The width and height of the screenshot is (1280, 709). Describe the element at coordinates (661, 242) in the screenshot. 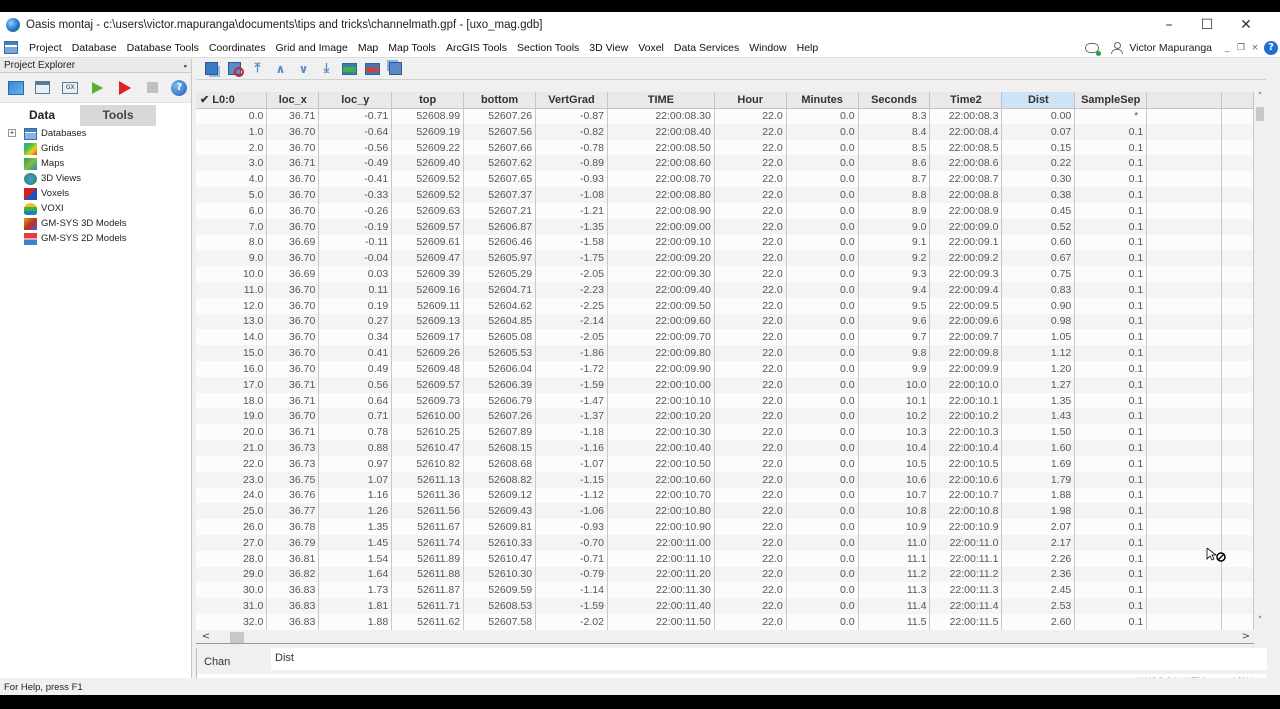

I see `cell-time: 22:00:09.10` at that location.